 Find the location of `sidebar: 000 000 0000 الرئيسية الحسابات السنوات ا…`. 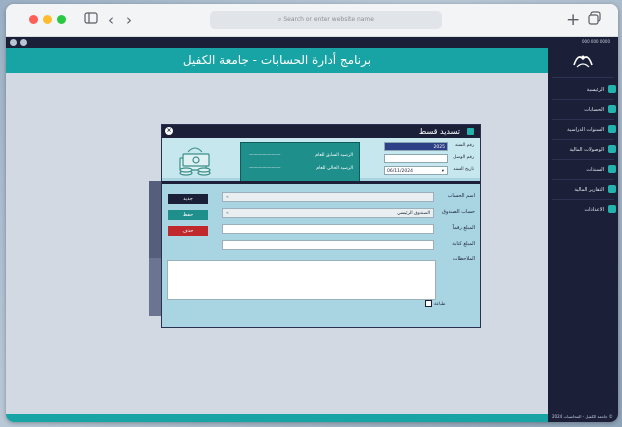

sidebar: 000 000 0000 الرئيسية الحسابات السنوات ا… is located at coordinates (583, 229).